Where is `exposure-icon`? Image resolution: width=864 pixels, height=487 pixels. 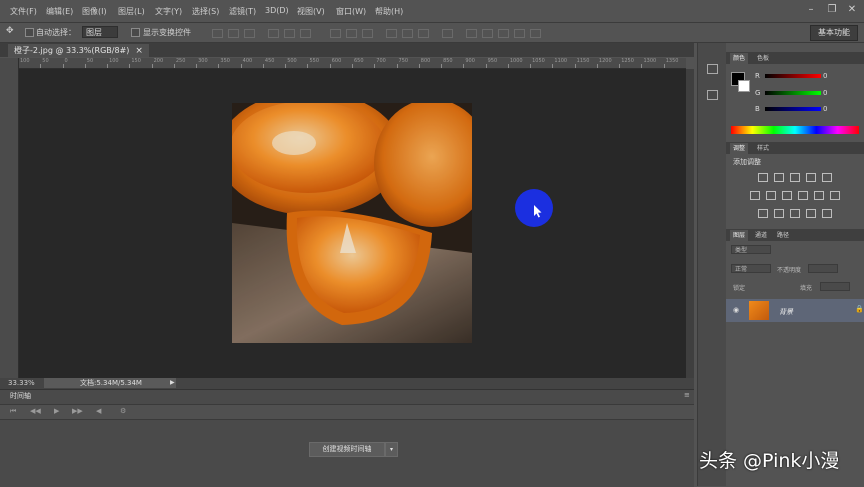 exposure-icon is located at coordinates (811, 177).